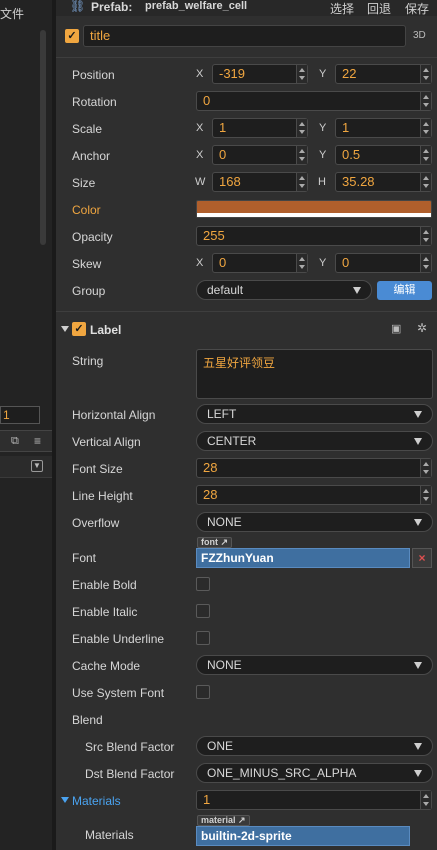  I want to click on number-field: 1, so click(20, 415).